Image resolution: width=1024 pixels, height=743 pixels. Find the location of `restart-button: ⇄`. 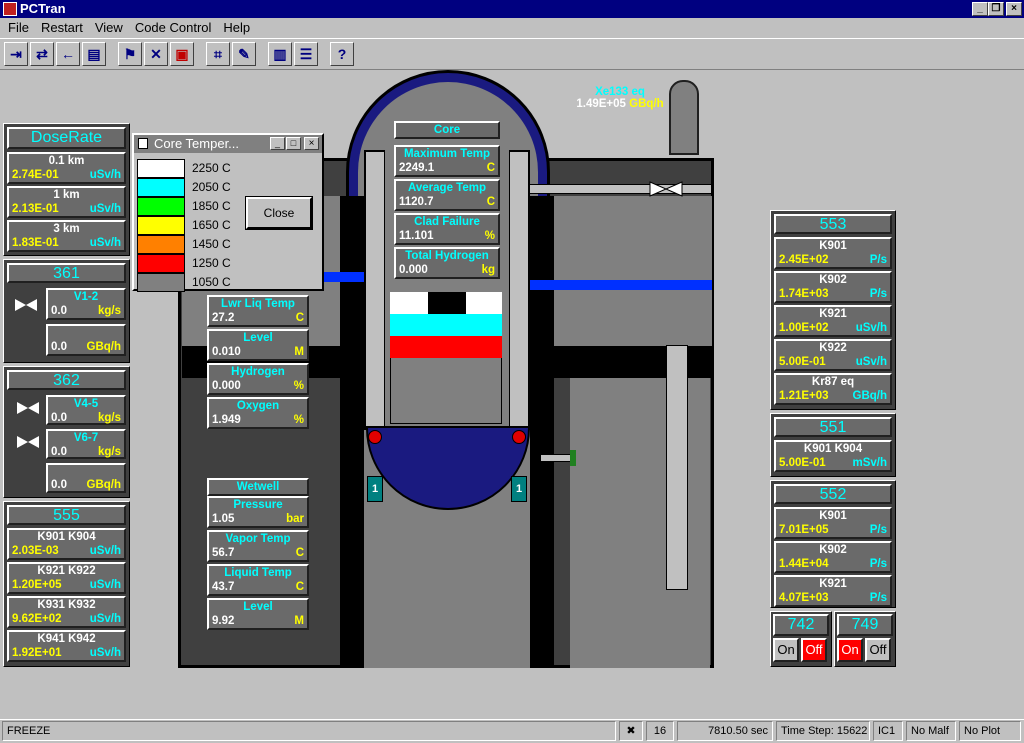

restart-button: ⇄ is located at coordinates (42, 54).